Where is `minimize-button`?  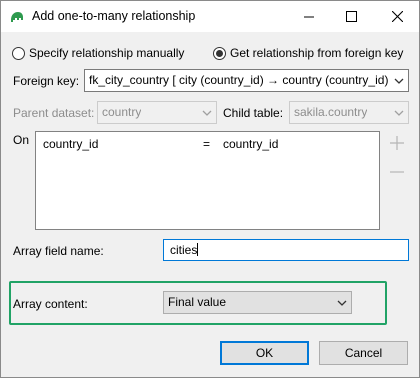 minimize-button is located at coordinates (309, 16).